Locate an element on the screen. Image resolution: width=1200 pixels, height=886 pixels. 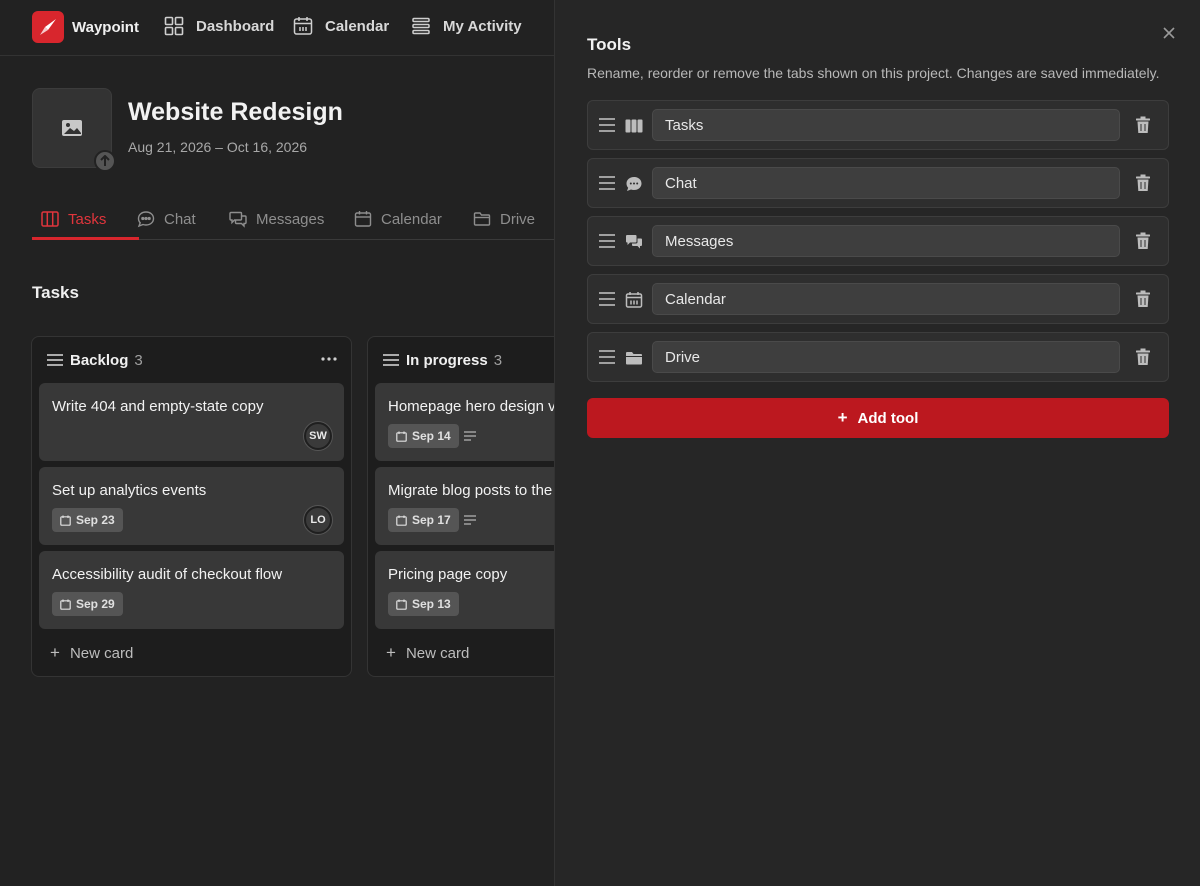
tab-messages: Messages is located at coordinates (276, 219).